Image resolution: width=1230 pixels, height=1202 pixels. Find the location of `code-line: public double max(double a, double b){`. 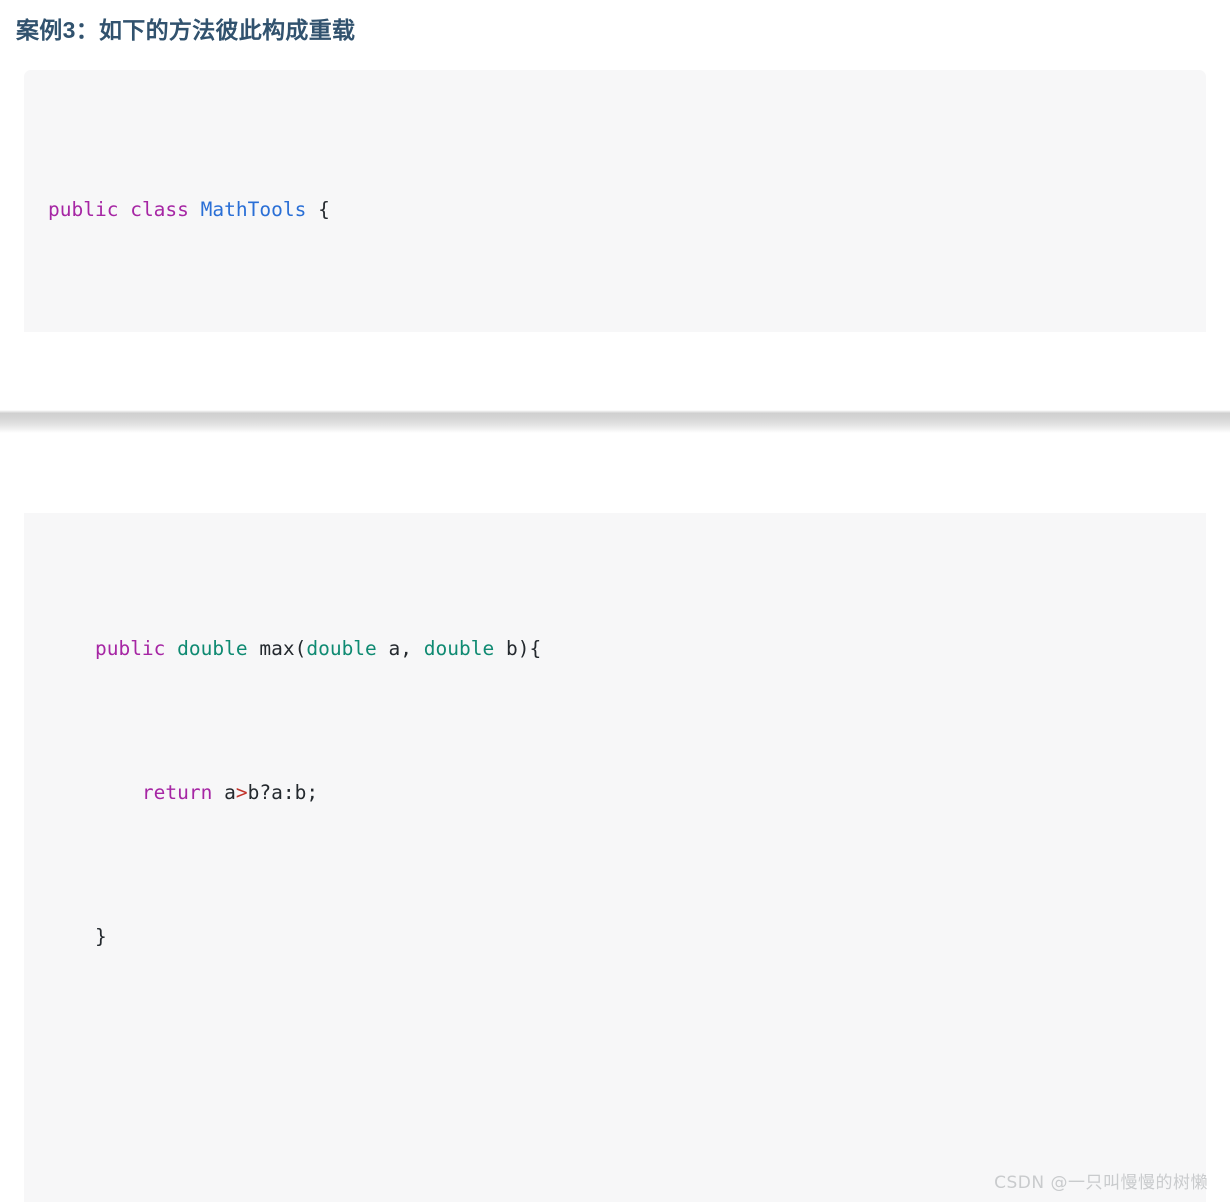

code-line: public double max(double a, double b){ is located at coordinates (318, 648).